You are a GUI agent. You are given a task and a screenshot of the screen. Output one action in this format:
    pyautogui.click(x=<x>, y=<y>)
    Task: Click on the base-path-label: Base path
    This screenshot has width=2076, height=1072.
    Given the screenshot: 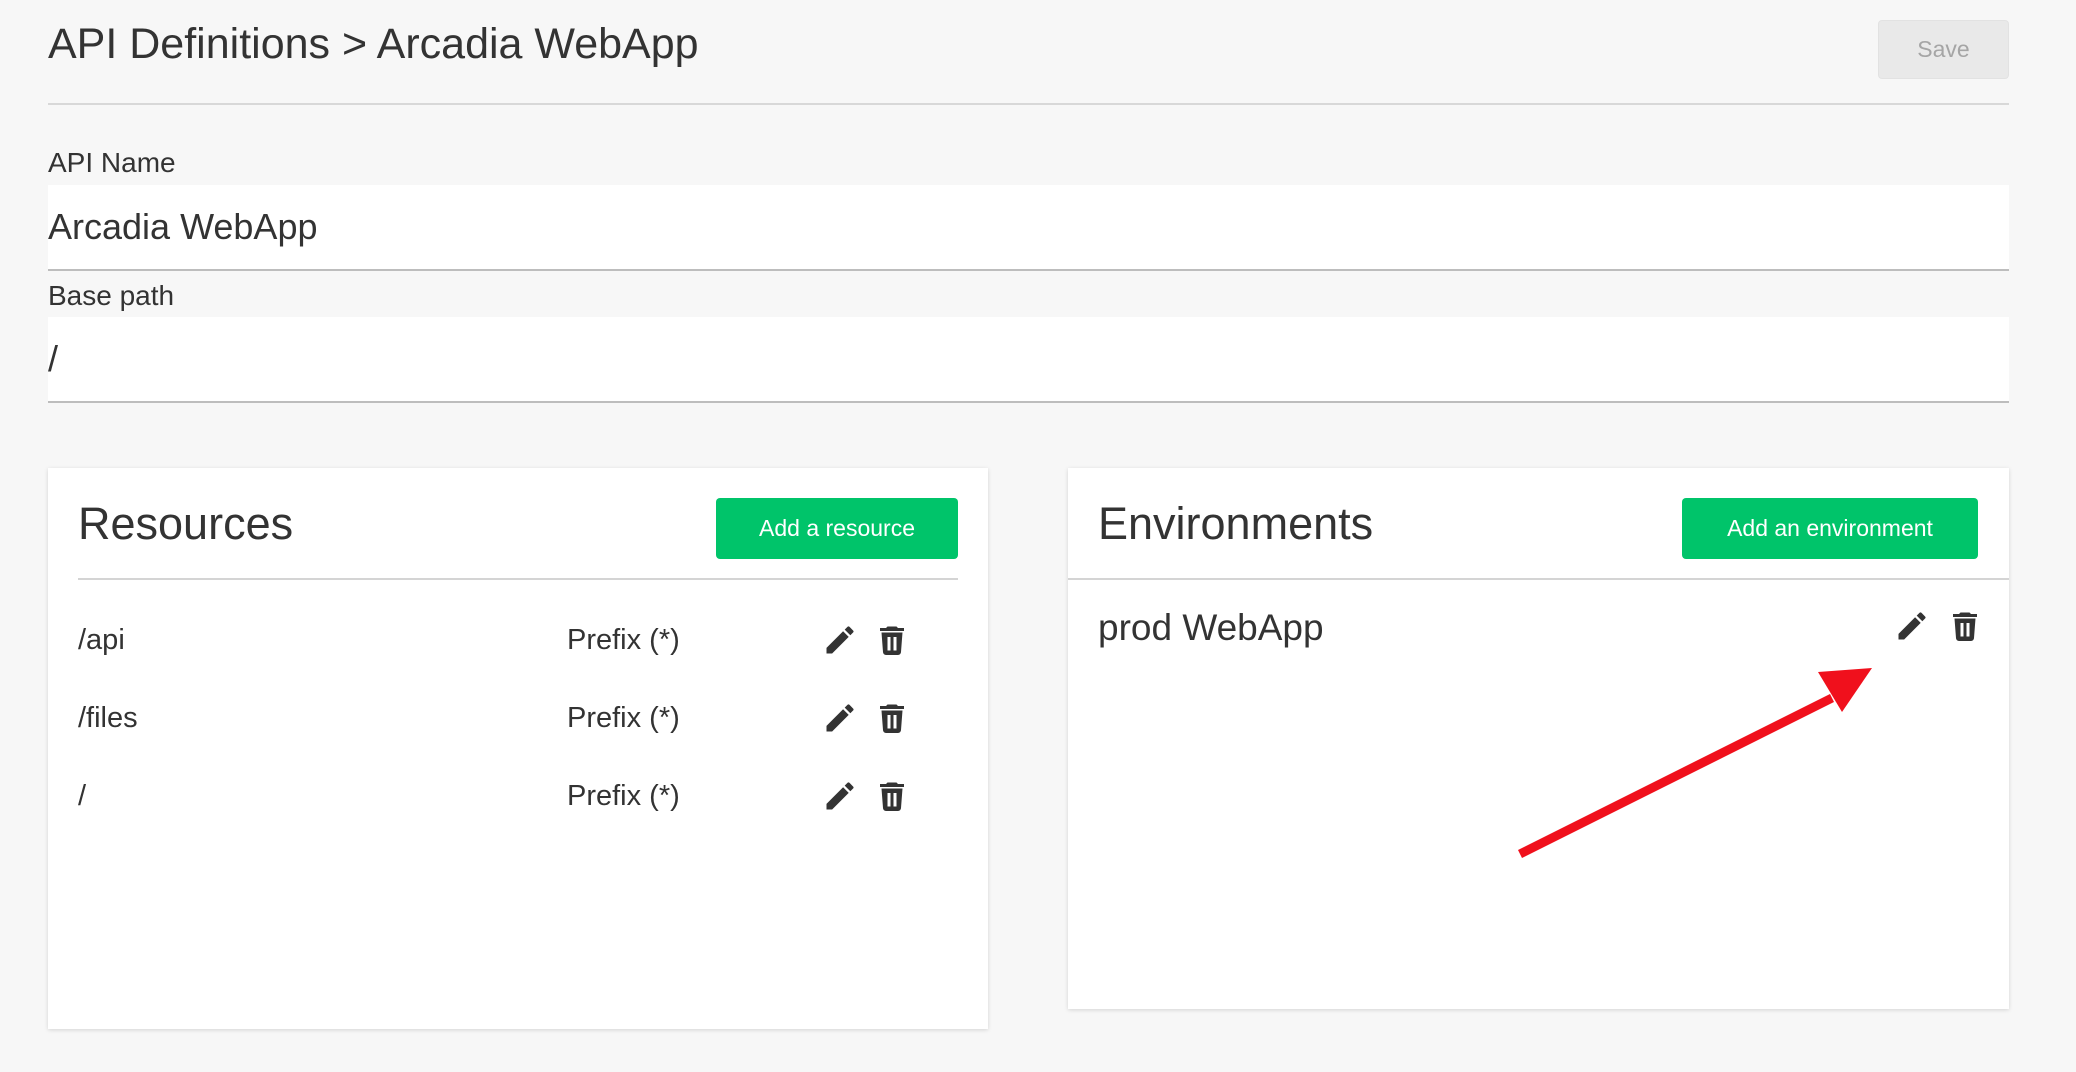 What is the action you would take?
    pyautogui.click(x=111, y=295)
    